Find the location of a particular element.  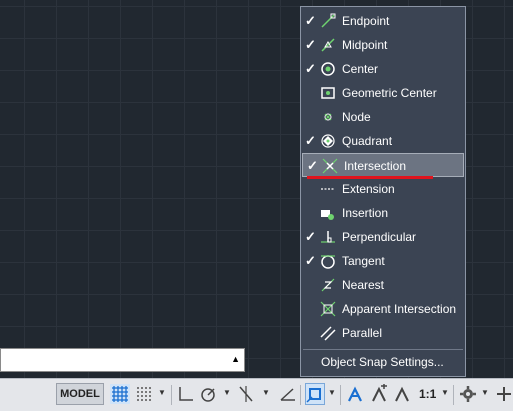

annotation-visibility-icon is located at coordinates (355, 394).